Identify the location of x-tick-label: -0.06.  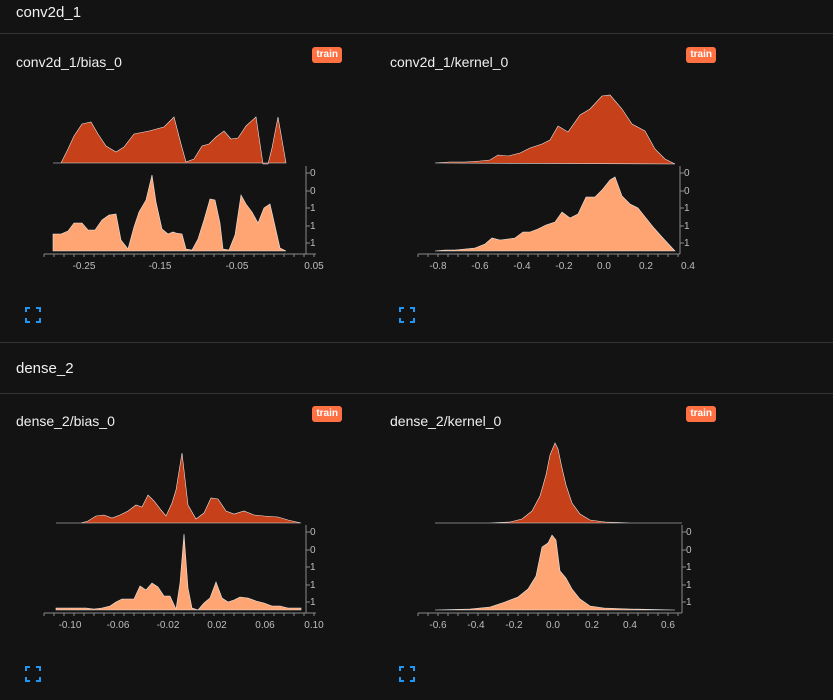
(118, 625).